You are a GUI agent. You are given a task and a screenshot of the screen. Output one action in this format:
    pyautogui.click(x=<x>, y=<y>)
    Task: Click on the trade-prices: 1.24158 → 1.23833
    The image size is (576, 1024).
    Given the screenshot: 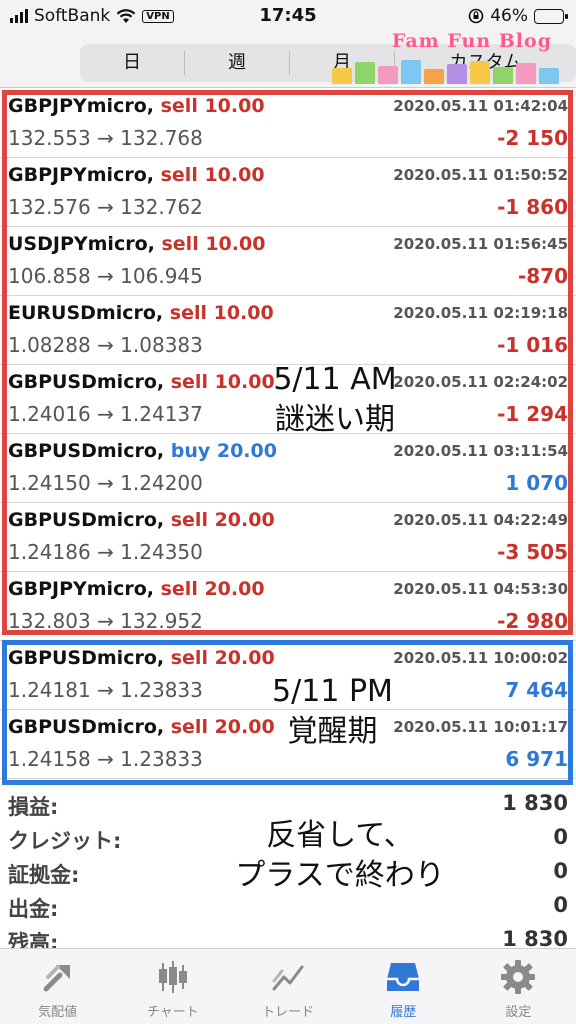 What is the action you would take?
    pyautogui.click(x=105, y=759)
    